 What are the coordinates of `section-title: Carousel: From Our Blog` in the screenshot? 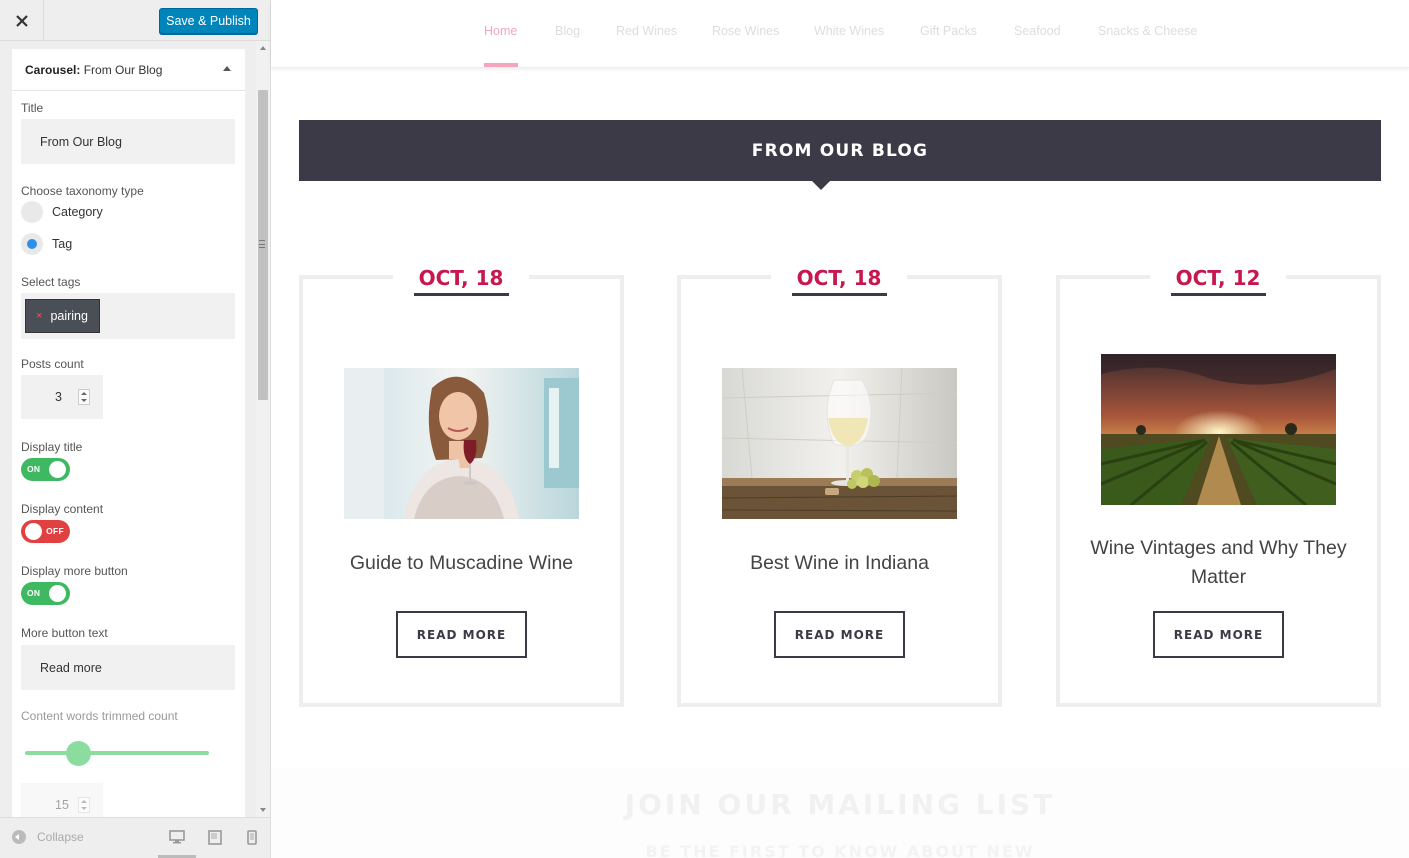 It's located at (93, 70).